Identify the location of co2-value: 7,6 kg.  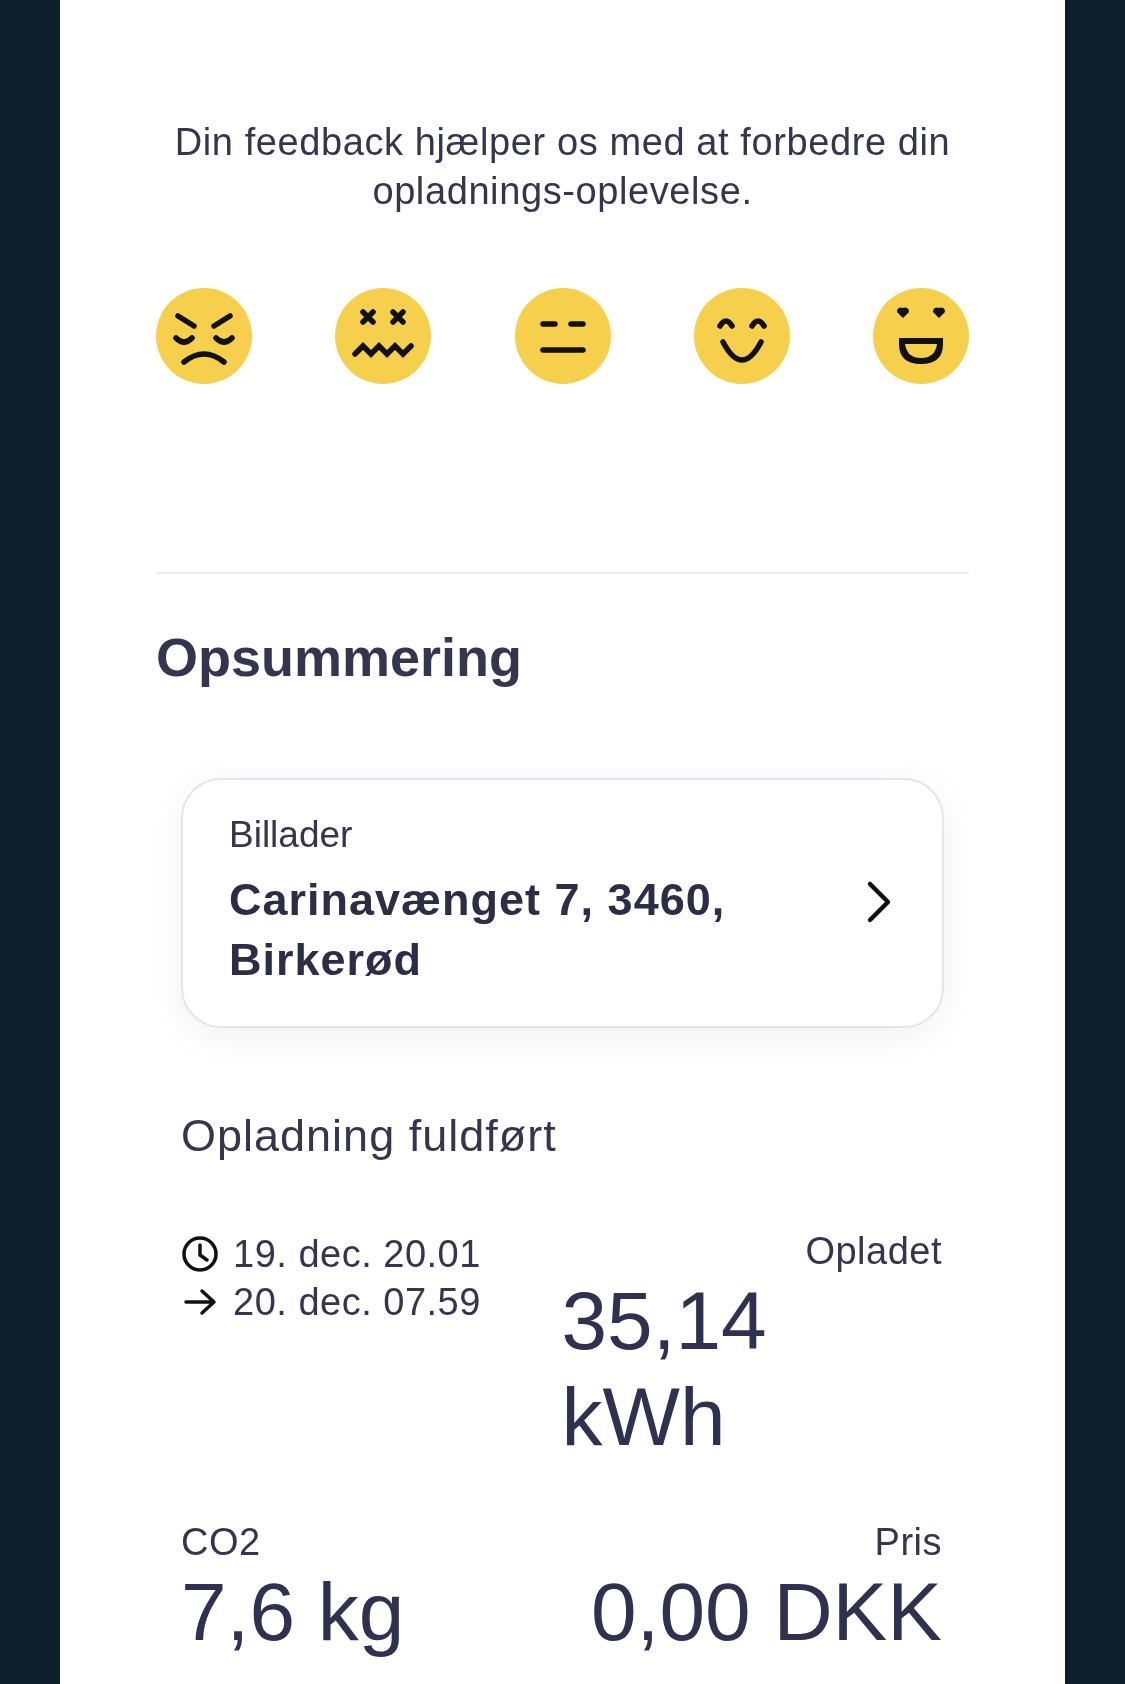
(293, 1612).